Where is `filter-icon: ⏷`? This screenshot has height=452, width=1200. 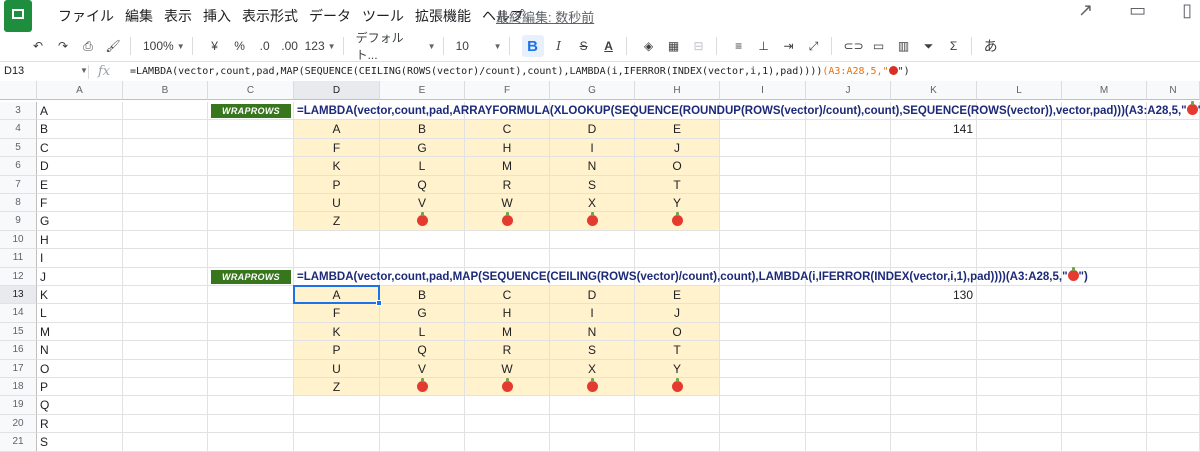 filter-icon: ⏷ is located at coordinates (929, 46).